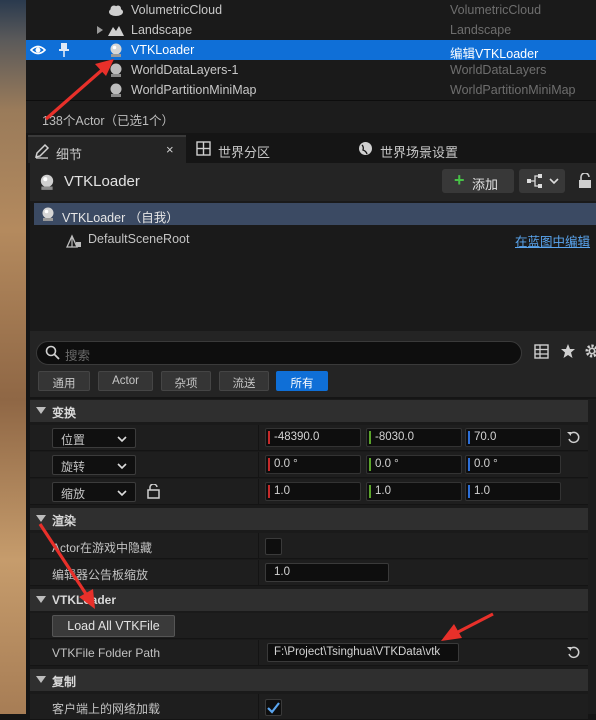 Image resolution: width=596 pixels, height=720 pixels. What do you see at coordinates (414, 464) in the screenshot?
I see `rotation-y-field: 0.0 °` at bounding box center [414, 464].